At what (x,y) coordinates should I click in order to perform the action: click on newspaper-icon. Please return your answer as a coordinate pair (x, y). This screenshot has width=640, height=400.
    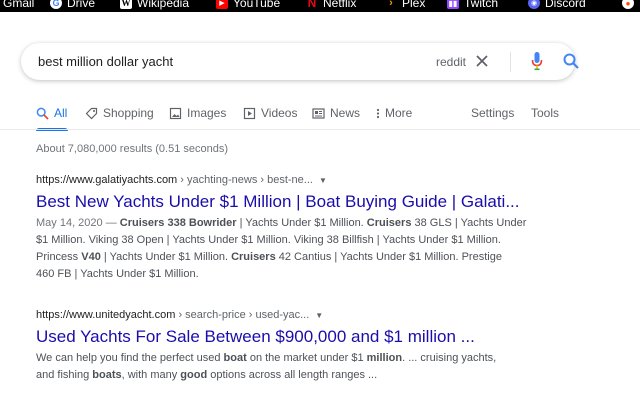
    Looking at the image, I should click on (318, 113).